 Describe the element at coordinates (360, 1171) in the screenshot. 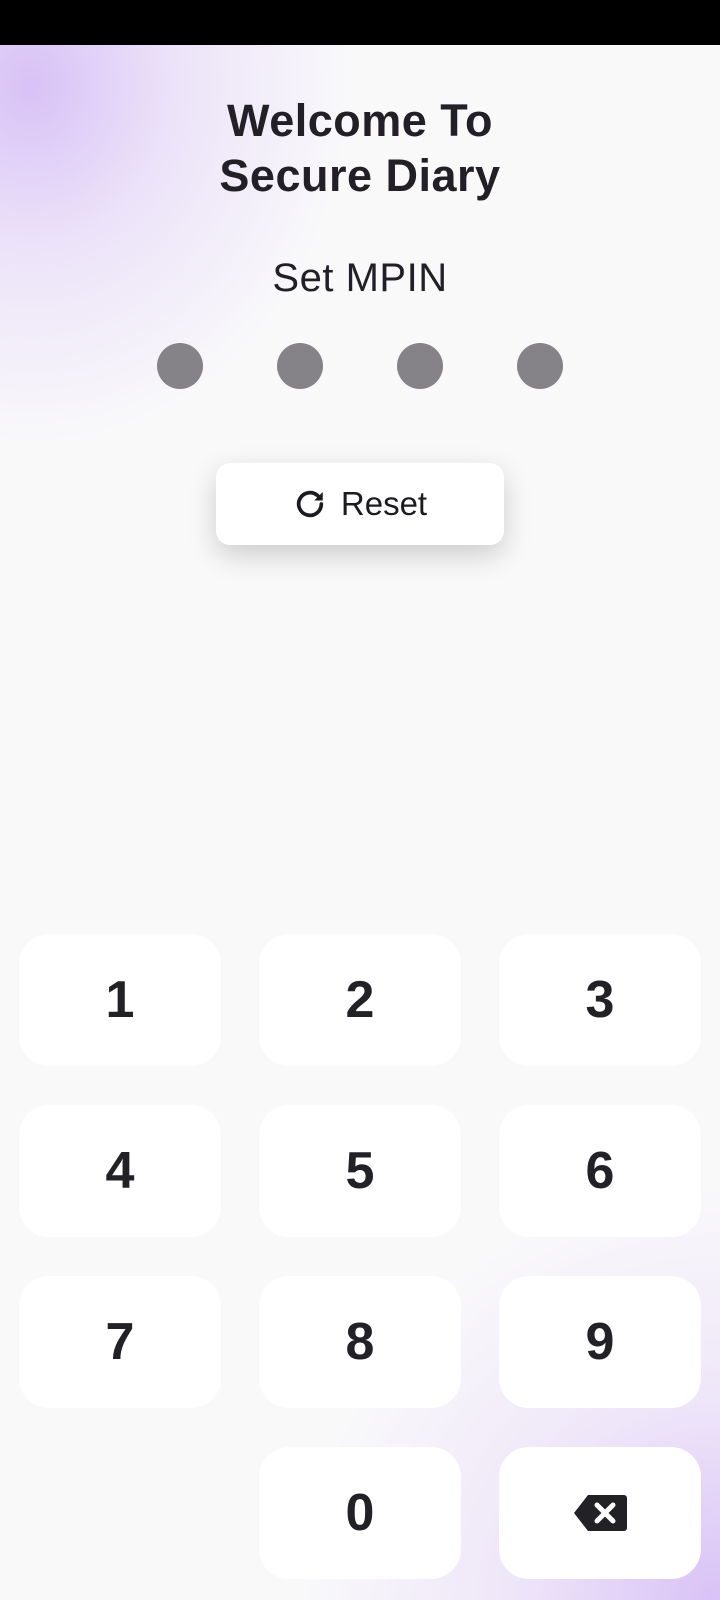

I see `keypad-key-5: 5` at that location.